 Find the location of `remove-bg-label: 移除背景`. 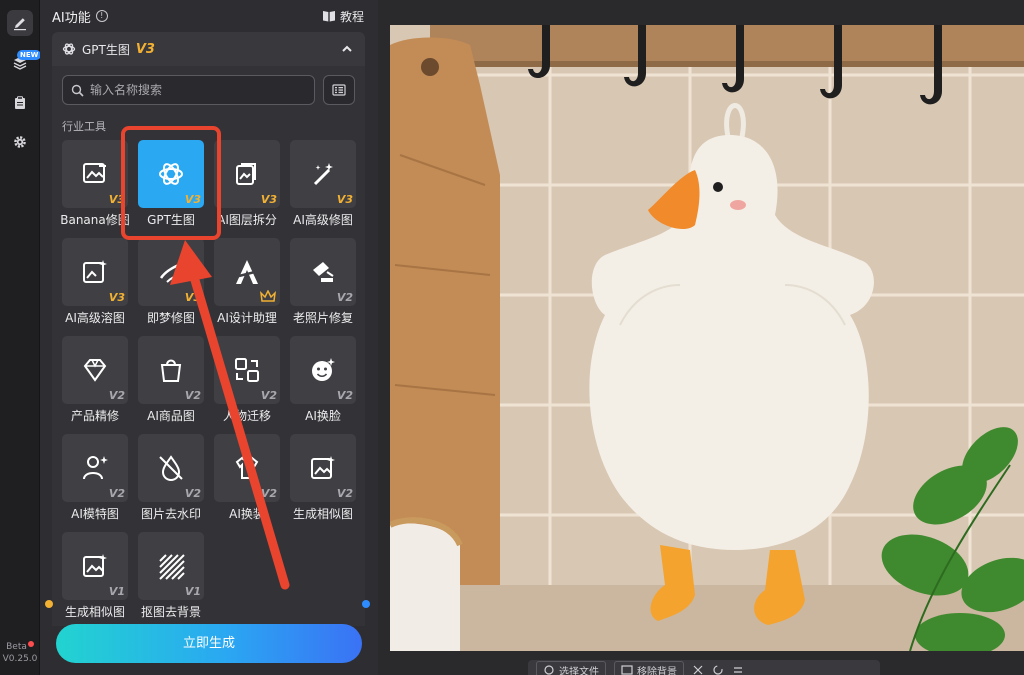

remove-bg-label: 移除背景 is located at coordinates (657, 670).